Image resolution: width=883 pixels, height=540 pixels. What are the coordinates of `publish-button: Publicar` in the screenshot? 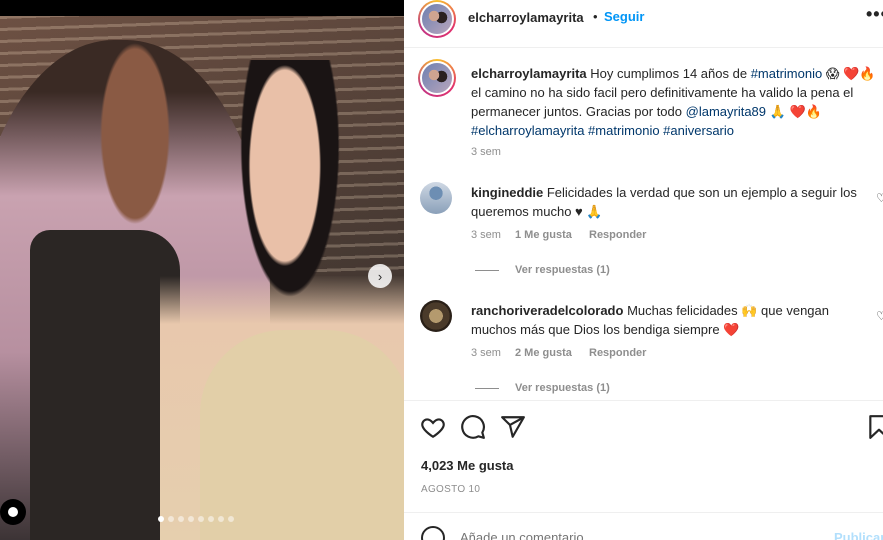 It's located at (858, 535).